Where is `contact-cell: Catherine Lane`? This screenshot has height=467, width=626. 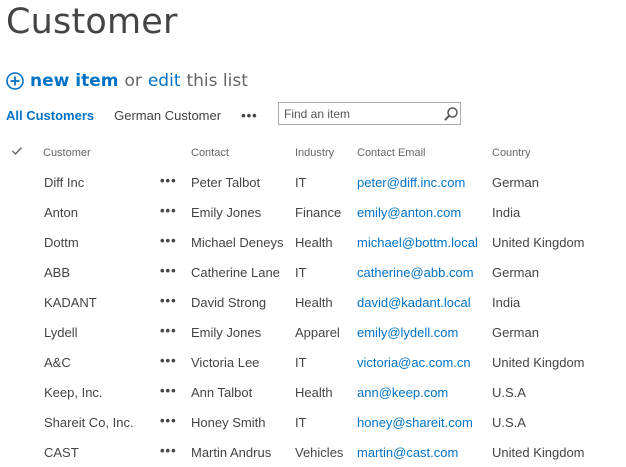
contact-cell: Catherine Lane is located at coordinates (235, 272).